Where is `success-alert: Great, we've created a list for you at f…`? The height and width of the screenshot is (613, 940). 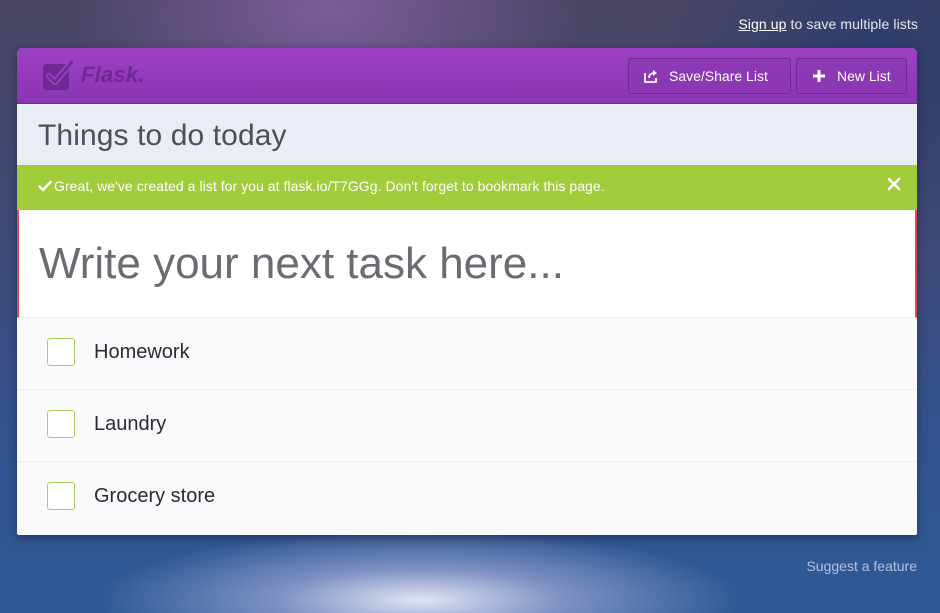 success-alert: Great, we've created a list for you at f… is located at coordinates (467, 187).